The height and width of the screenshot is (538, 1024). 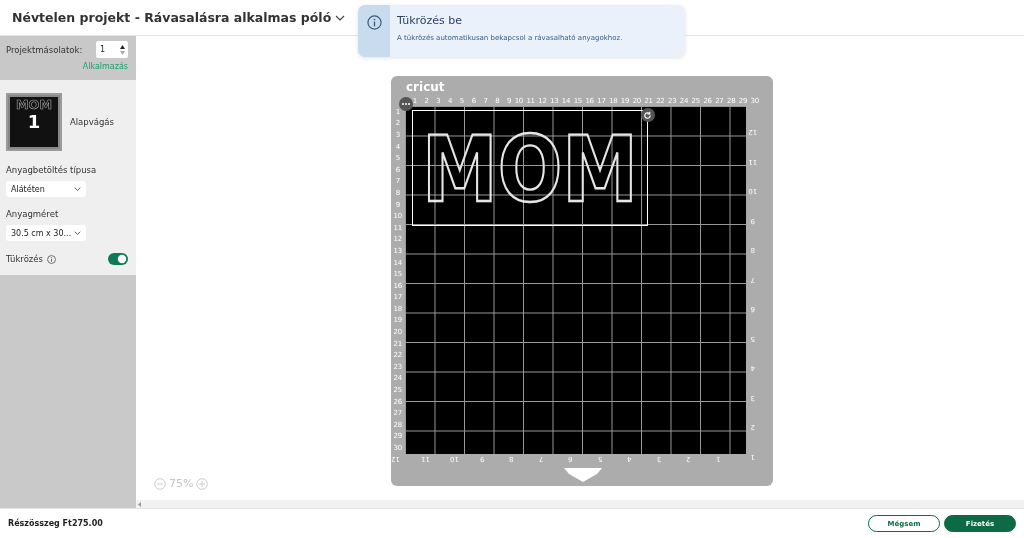 What do you see at coordinates (46, 189) in the screenshot?
I see `load-type-select: Alátéten` at bounding box center [46, 189].